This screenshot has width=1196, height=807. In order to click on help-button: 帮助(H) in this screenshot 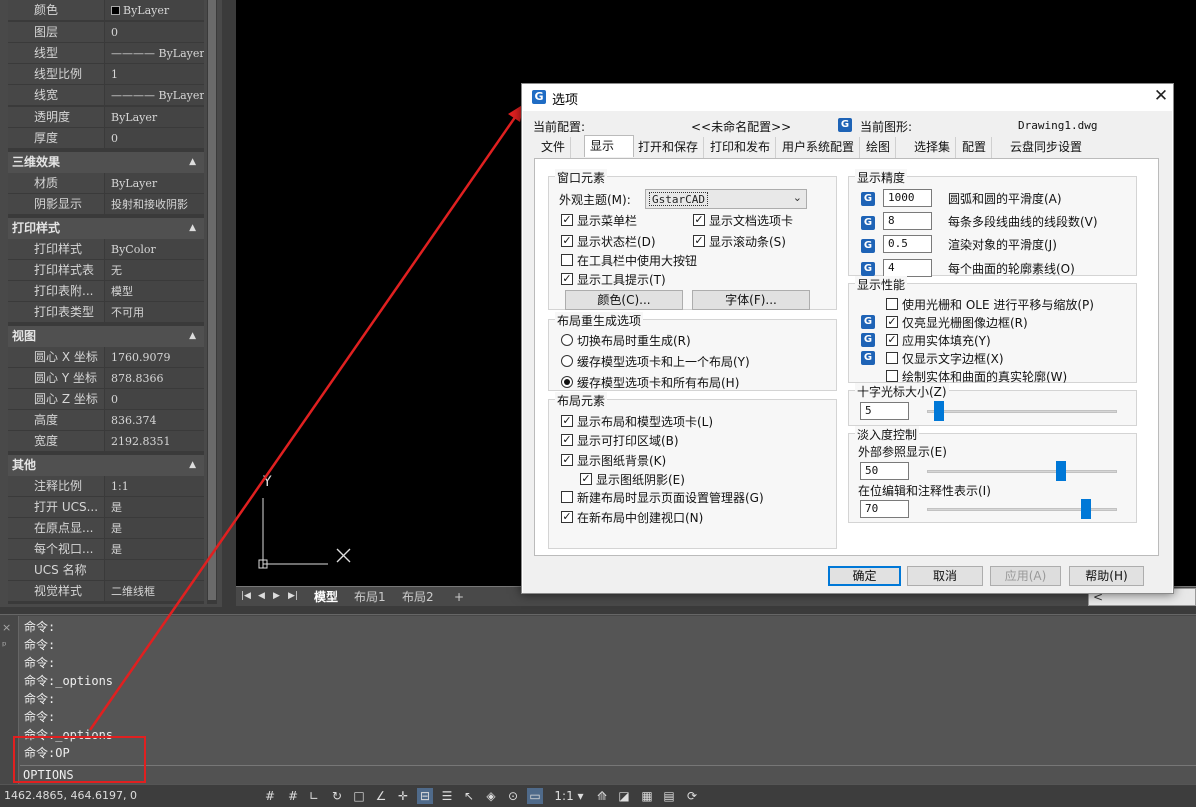, I will do `click(1106, 576)`.